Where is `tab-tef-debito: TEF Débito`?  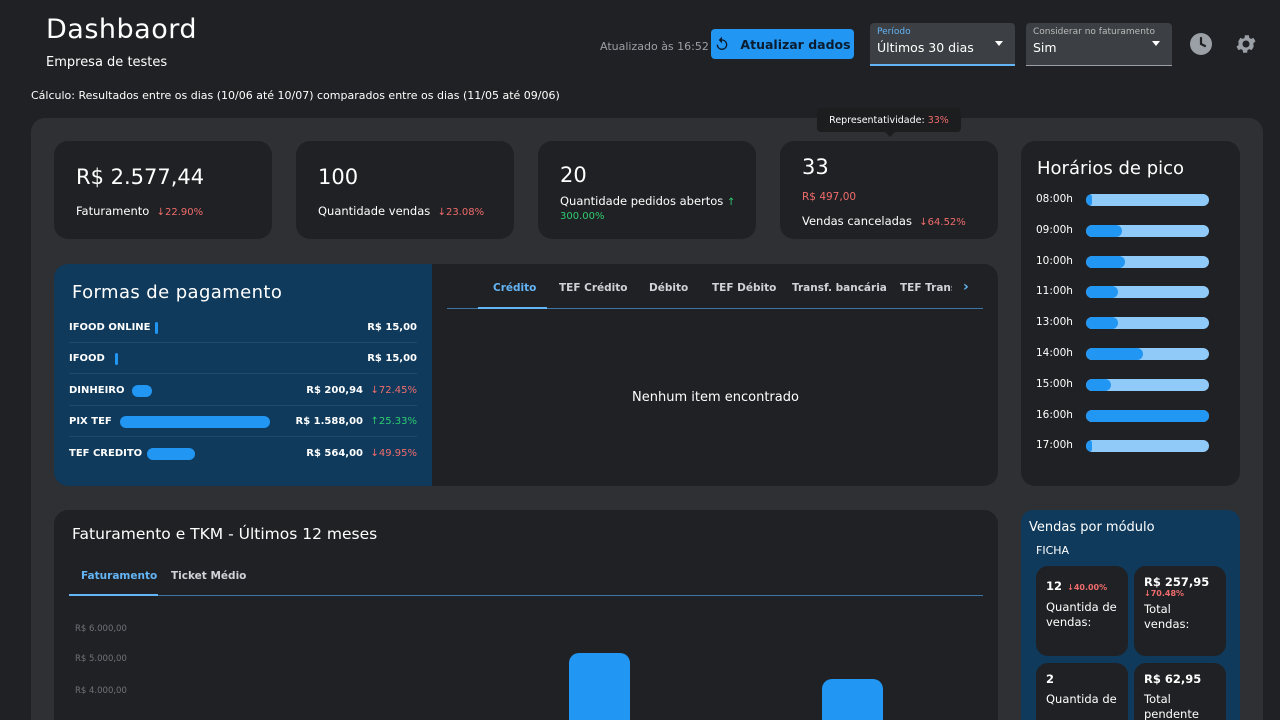 tab-tef-debito: TEF Débito is located at coordinates (744, 288).